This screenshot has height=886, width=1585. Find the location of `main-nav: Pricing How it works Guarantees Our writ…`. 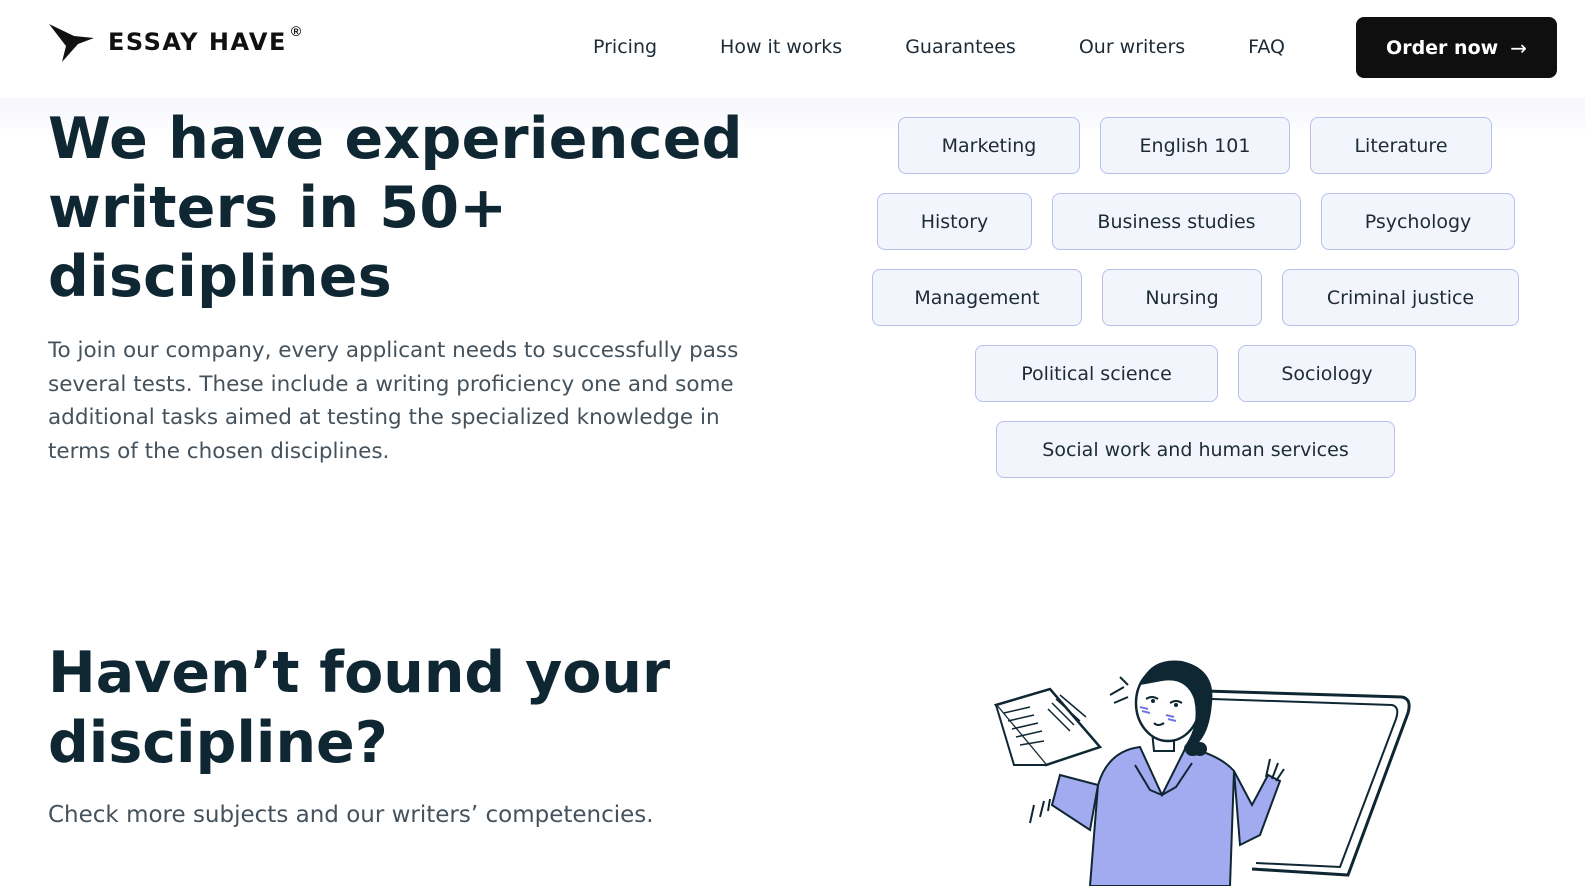

main-nav: Pricing How it works Guarantees Our writ… is located at coordinates (939, 47).